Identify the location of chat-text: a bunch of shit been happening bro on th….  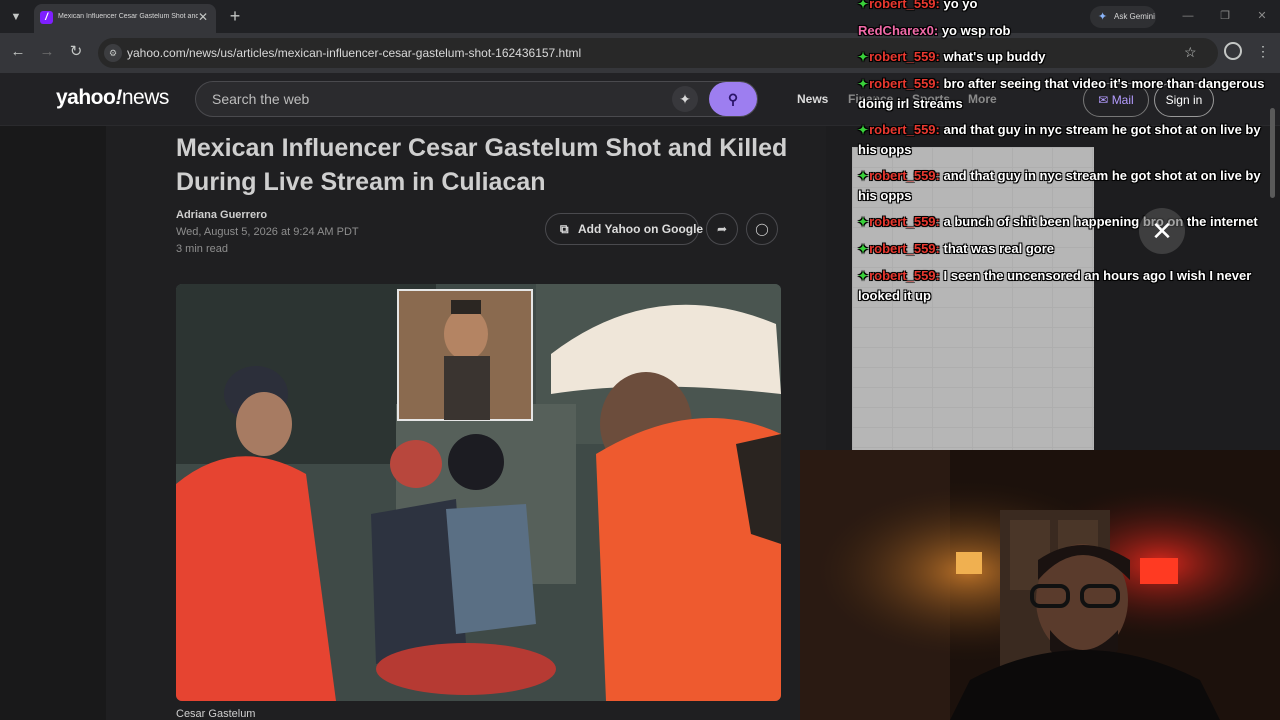
(1100, 221).